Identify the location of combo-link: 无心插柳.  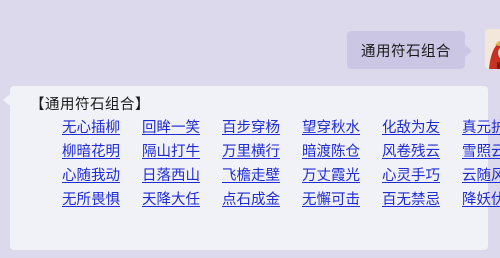
(102, 128).